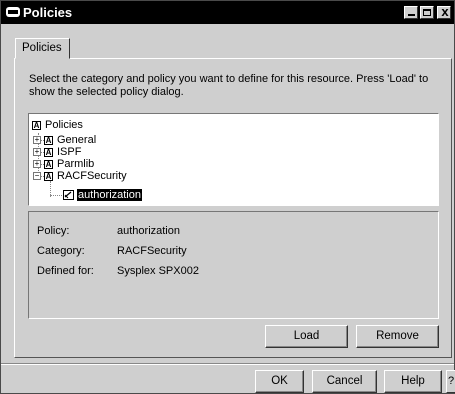 The width and height of the screenshot is (455, 394). I want to click on window-app-icon, so click(13, 12).